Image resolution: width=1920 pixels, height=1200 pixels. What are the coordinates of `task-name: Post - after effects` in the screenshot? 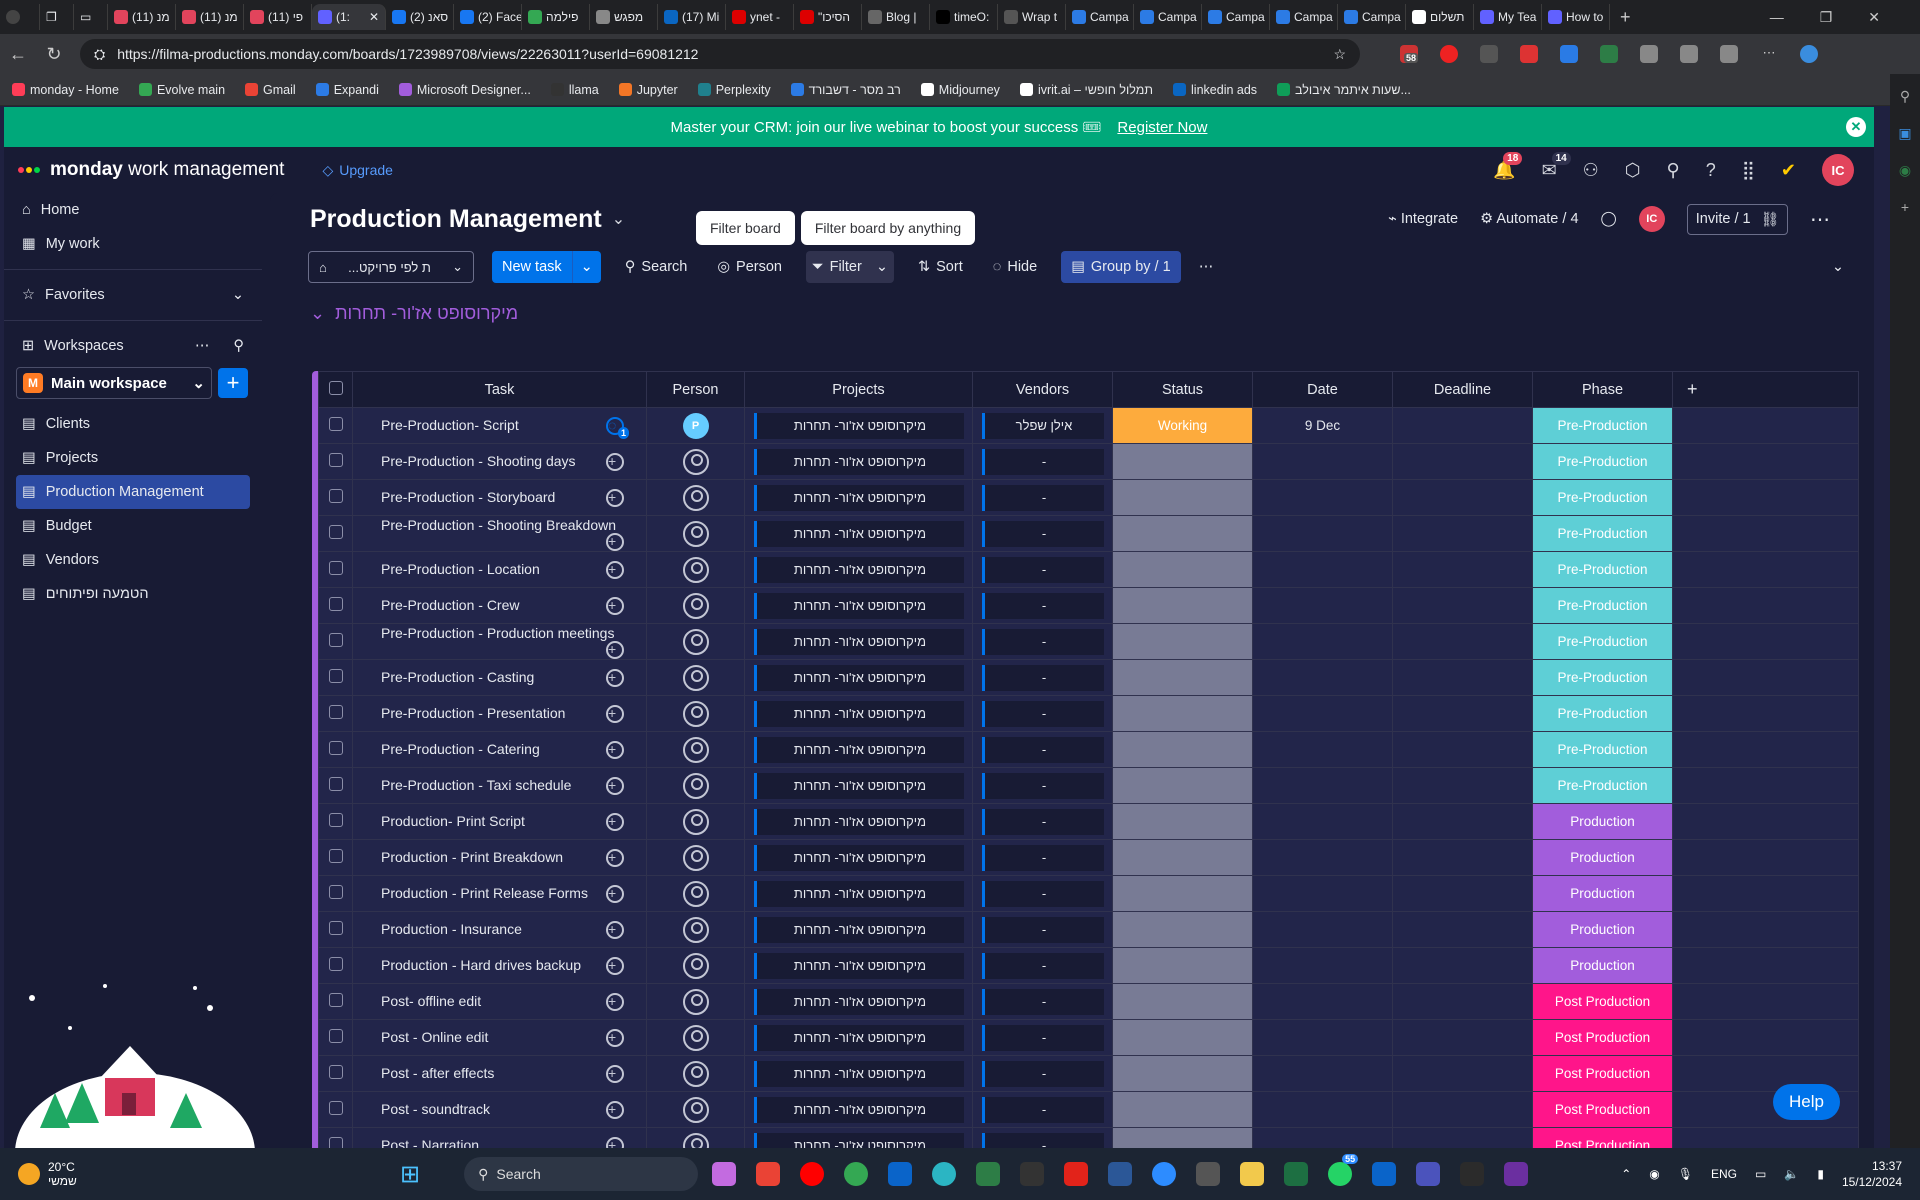 It's located at (437, 1073).